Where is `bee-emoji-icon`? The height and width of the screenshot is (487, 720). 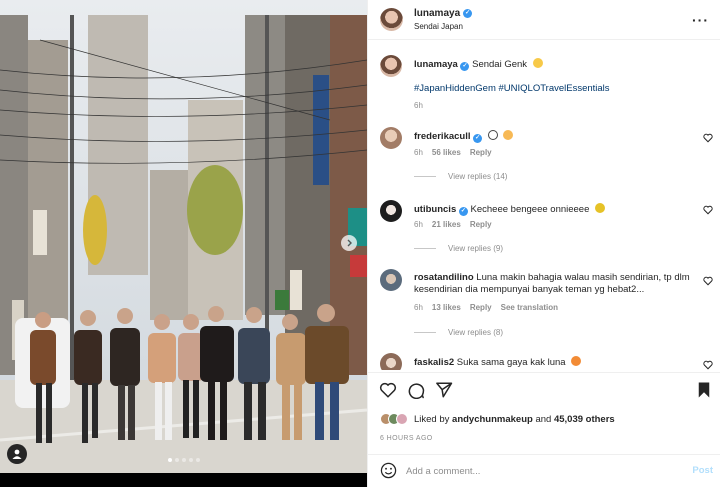 bee-emoji-icon is located at coordinates (600, 208).